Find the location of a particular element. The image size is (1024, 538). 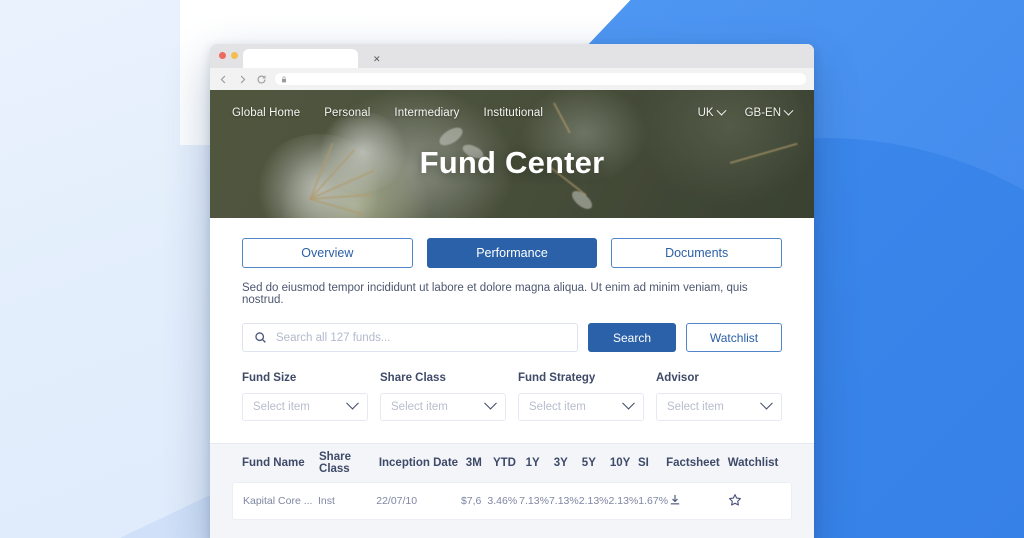

download-icon is located at coordinates (675, 500).